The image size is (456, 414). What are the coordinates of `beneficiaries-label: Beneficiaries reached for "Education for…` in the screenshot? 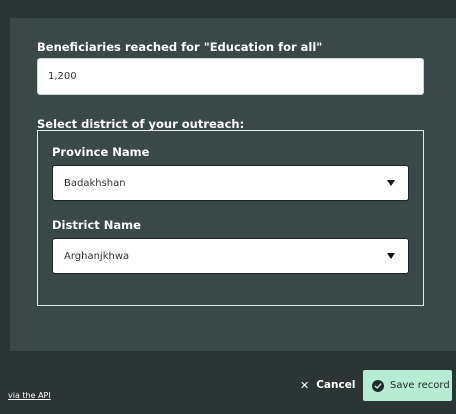 It's located at (180, 47).